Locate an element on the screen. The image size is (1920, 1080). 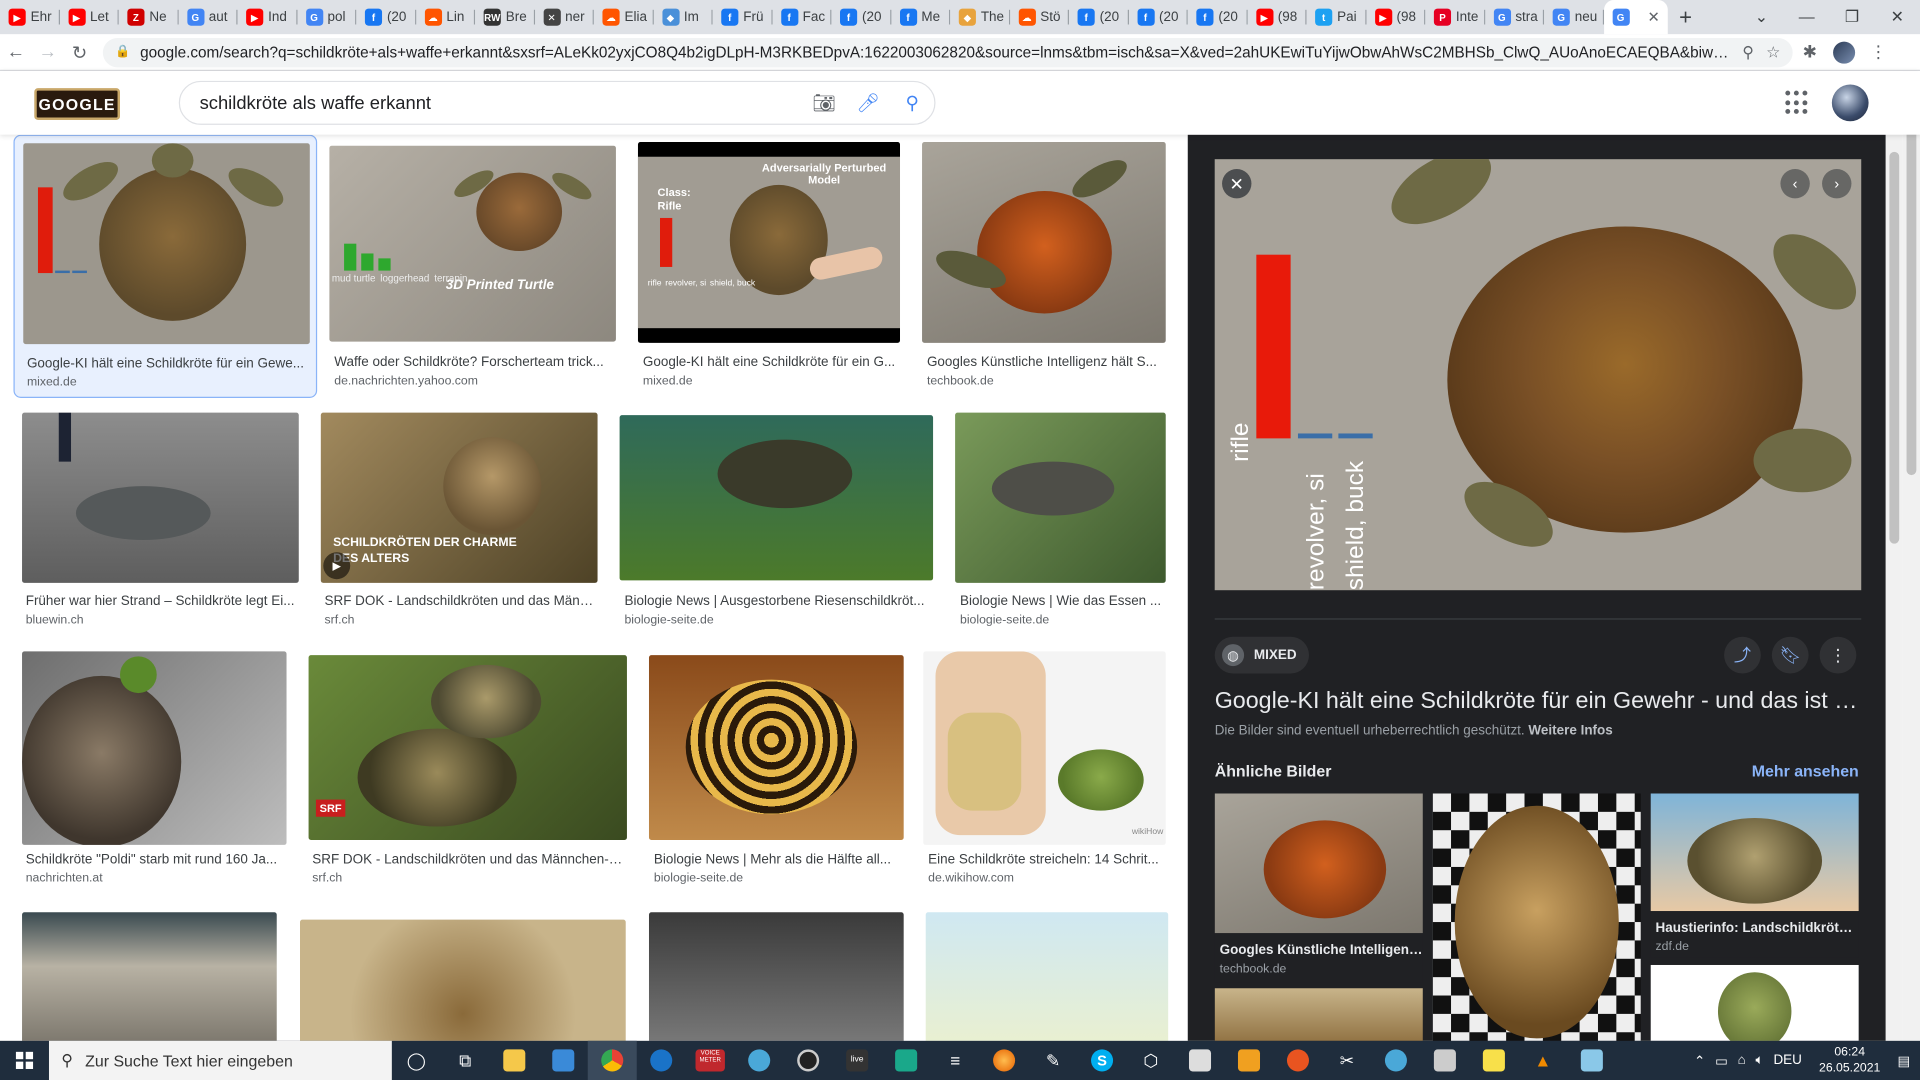
cube-icon: ⬡ is located at coordinates (1151, 1060).